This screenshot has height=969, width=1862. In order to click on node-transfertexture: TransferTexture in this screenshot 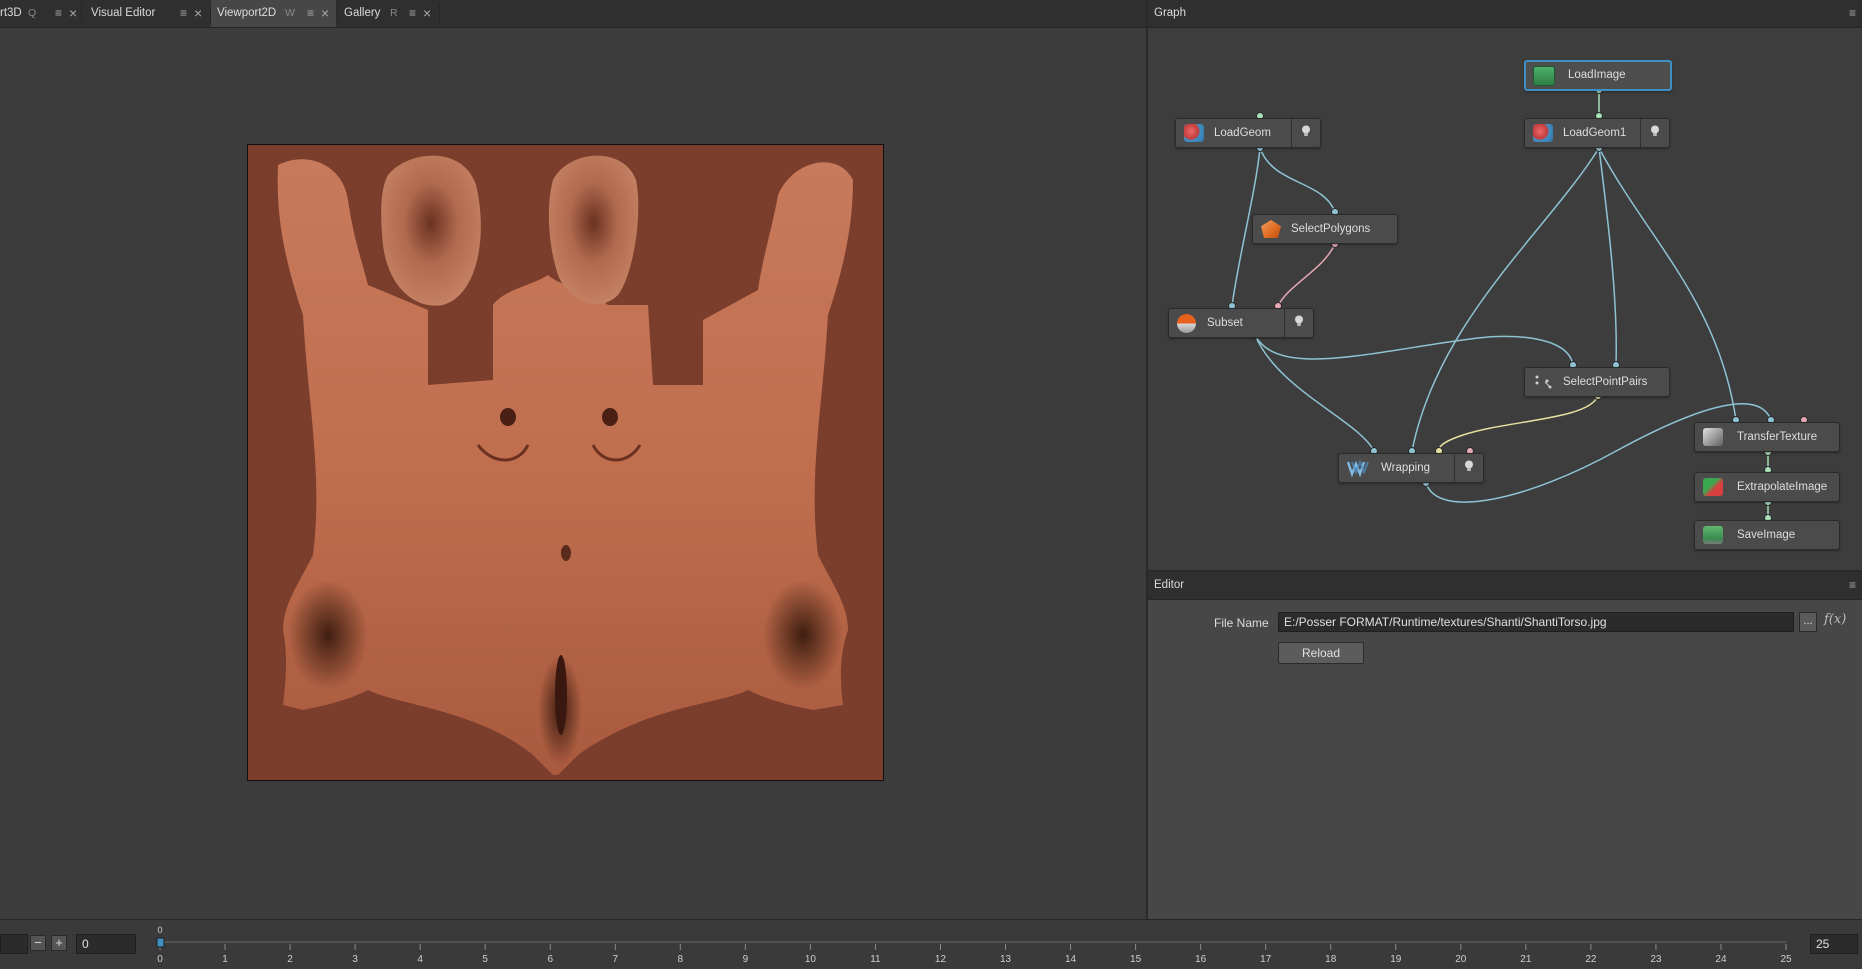, I will do `click(1767, 437)`.